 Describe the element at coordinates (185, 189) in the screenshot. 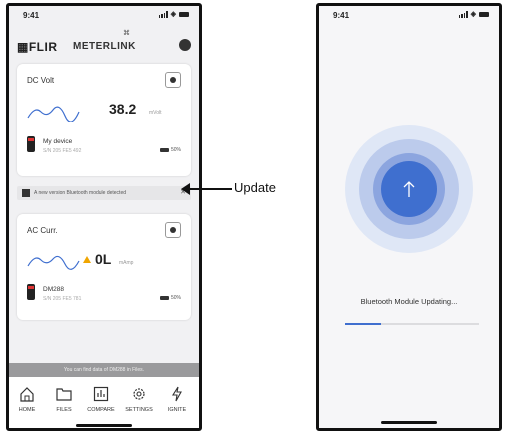

I see `annotation-arrow-head` at that location.